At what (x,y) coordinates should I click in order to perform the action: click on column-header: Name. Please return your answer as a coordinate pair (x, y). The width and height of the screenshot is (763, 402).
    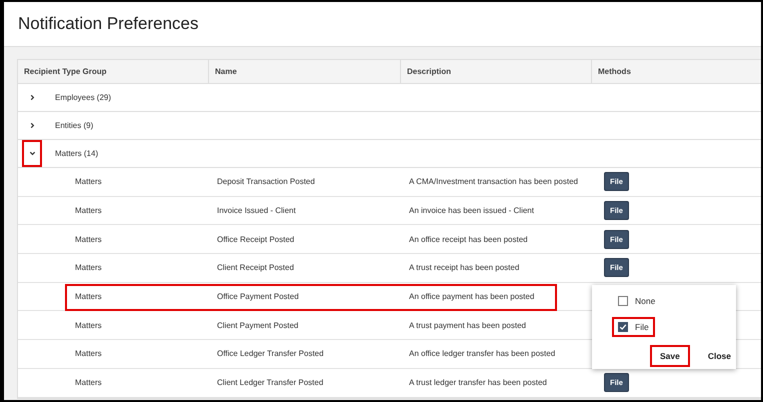
    Looking at the image, I should click on (305, 72).